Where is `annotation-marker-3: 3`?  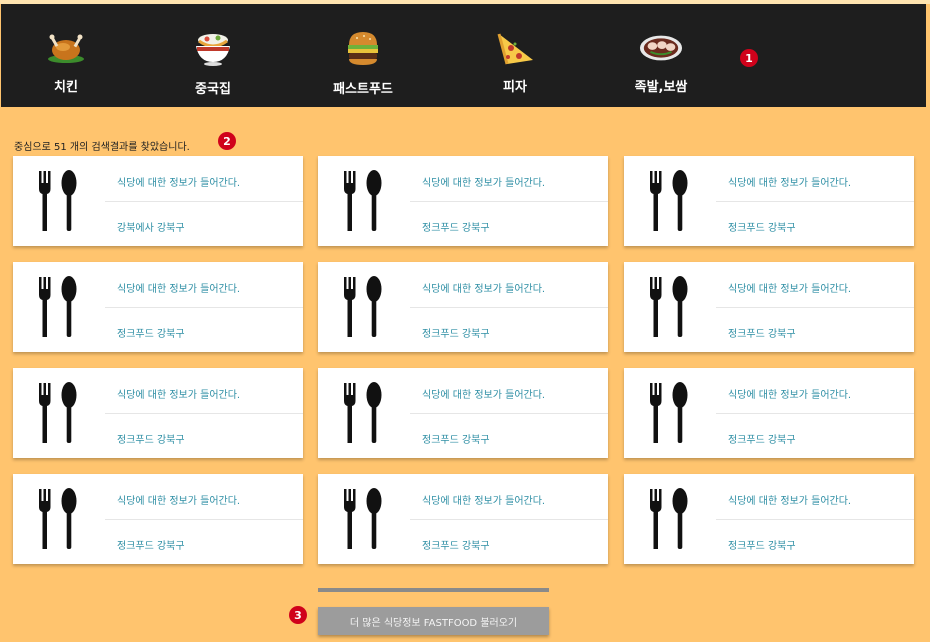
annotation-marker-3: 3 is located at coordinates (298, 615).